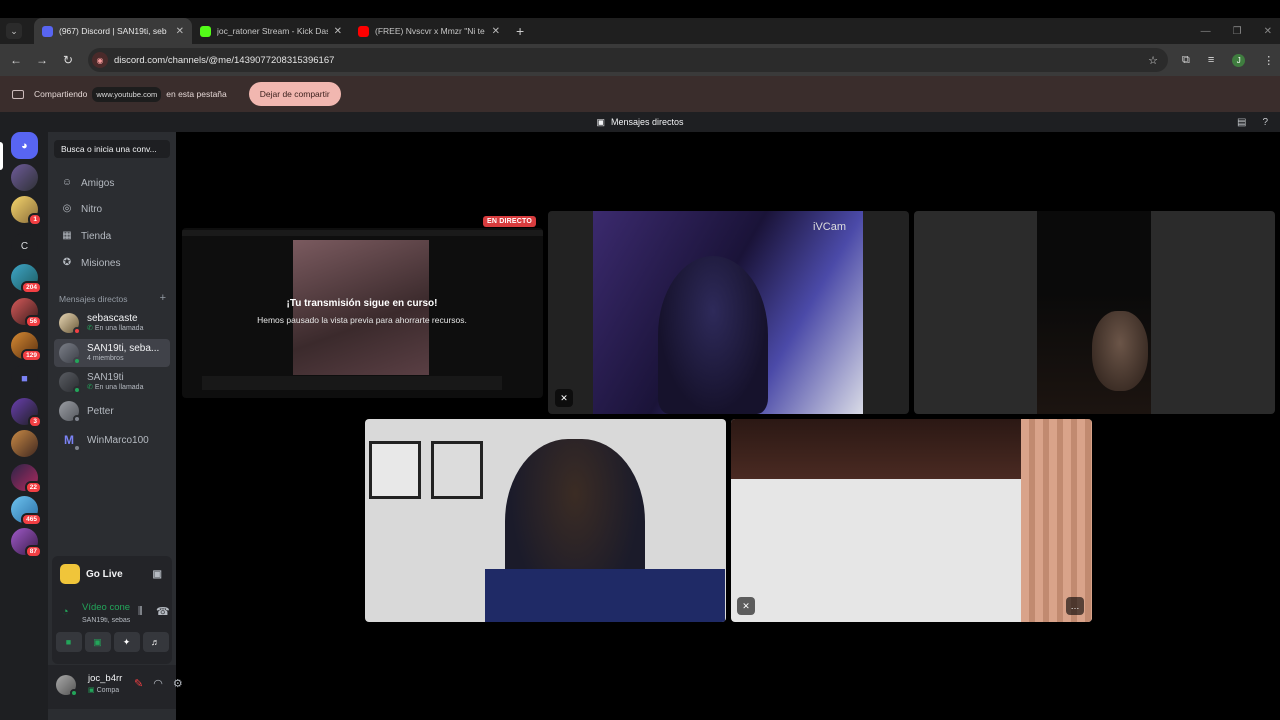  I want to click on go-live-row: Go Live ▣, so click(112, 574).